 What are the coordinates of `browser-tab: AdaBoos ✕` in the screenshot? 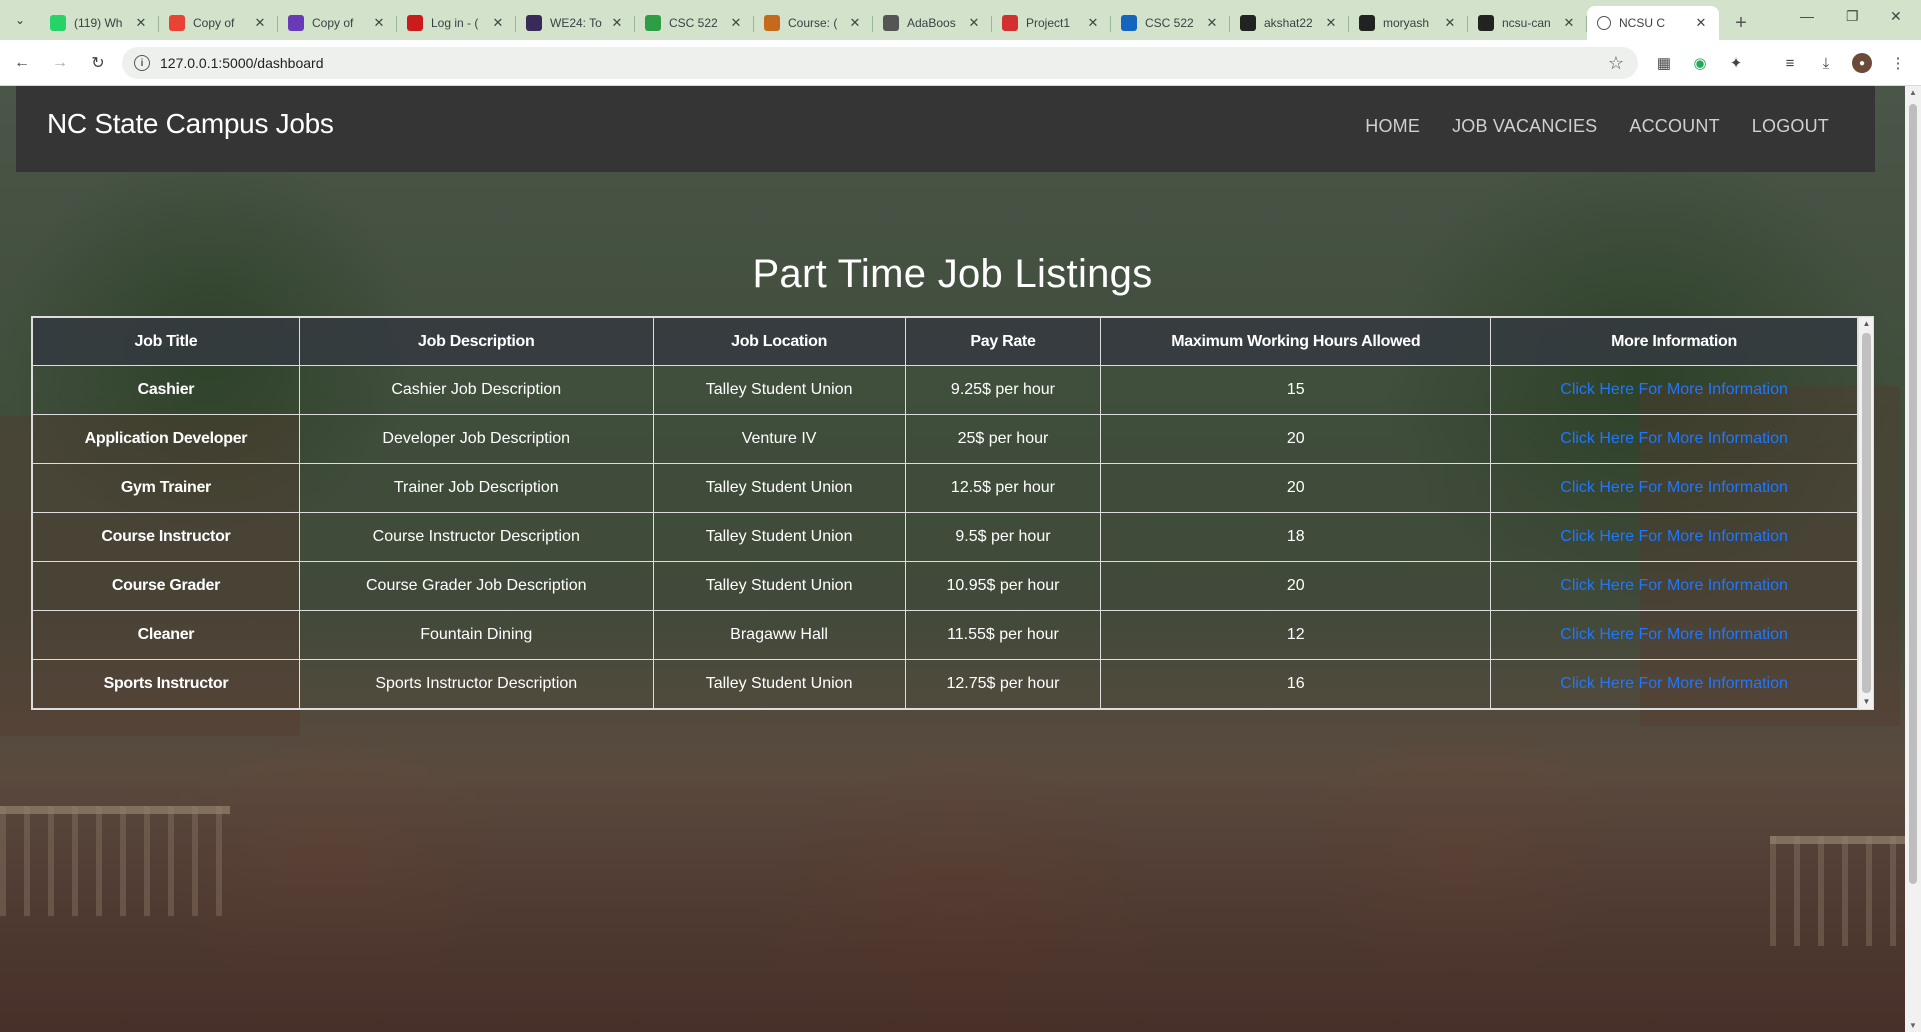 It's located at (932, 23).